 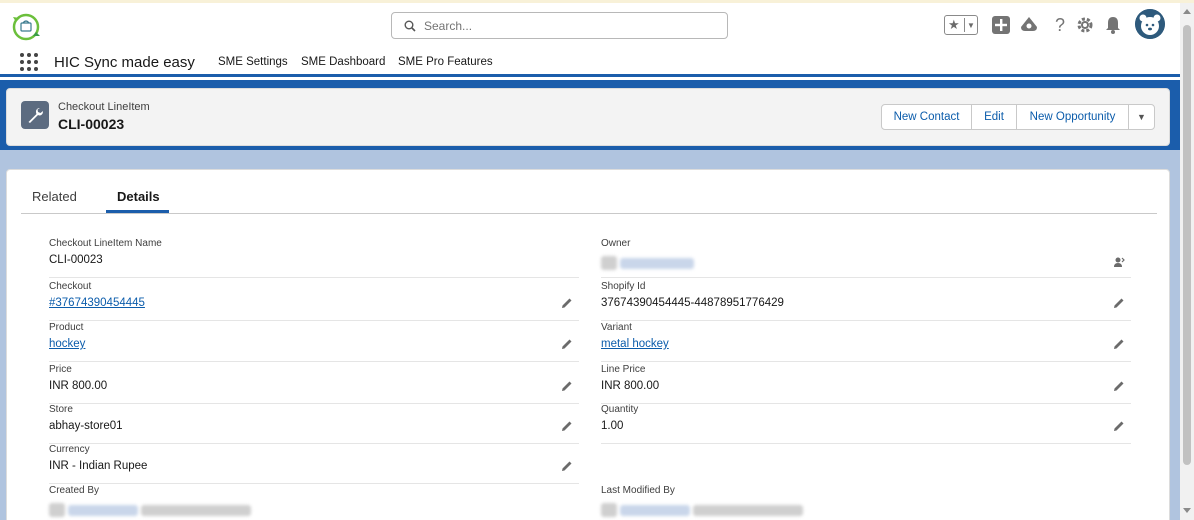 I want to click on global-header: ★ ▼ ?, so click(x=590, y=25).